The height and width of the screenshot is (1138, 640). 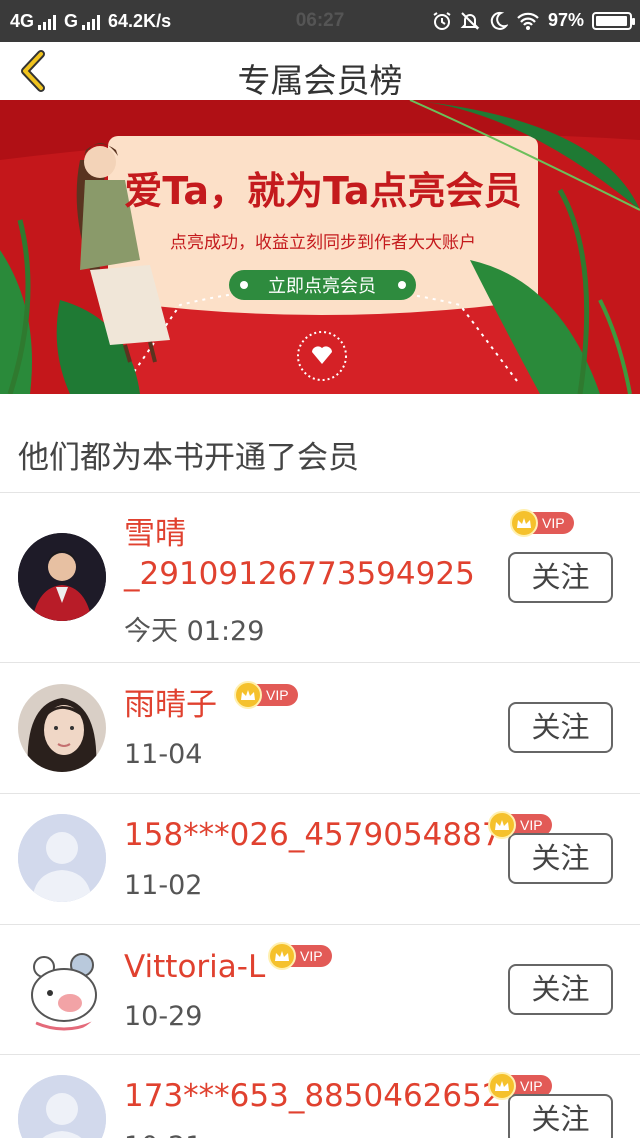 What do you see at coordinates (499, 20) in the screenshot?
I see `do-not-disturb-moon-icon` at bounding box center [499, 20].